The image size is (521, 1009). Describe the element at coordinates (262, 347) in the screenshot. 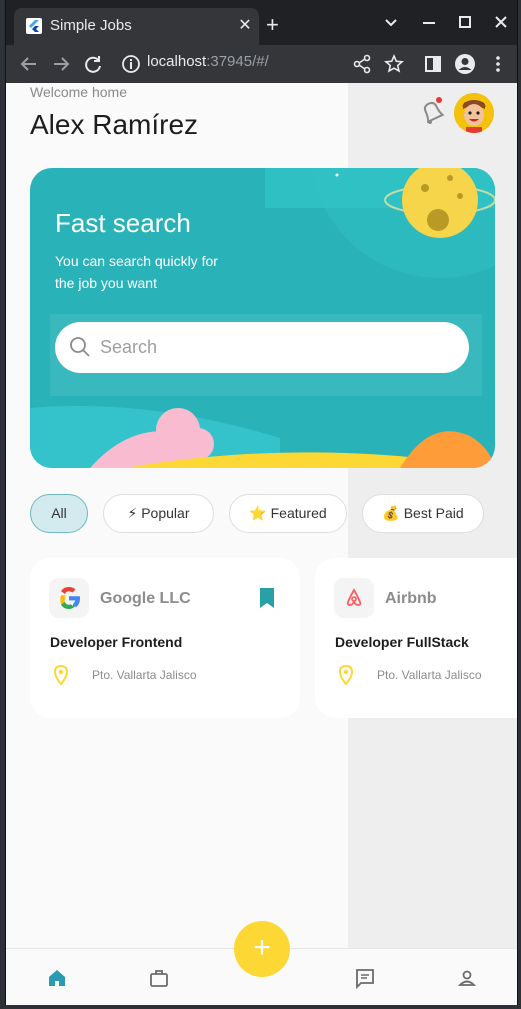

I see `search-input: Search` at that location.